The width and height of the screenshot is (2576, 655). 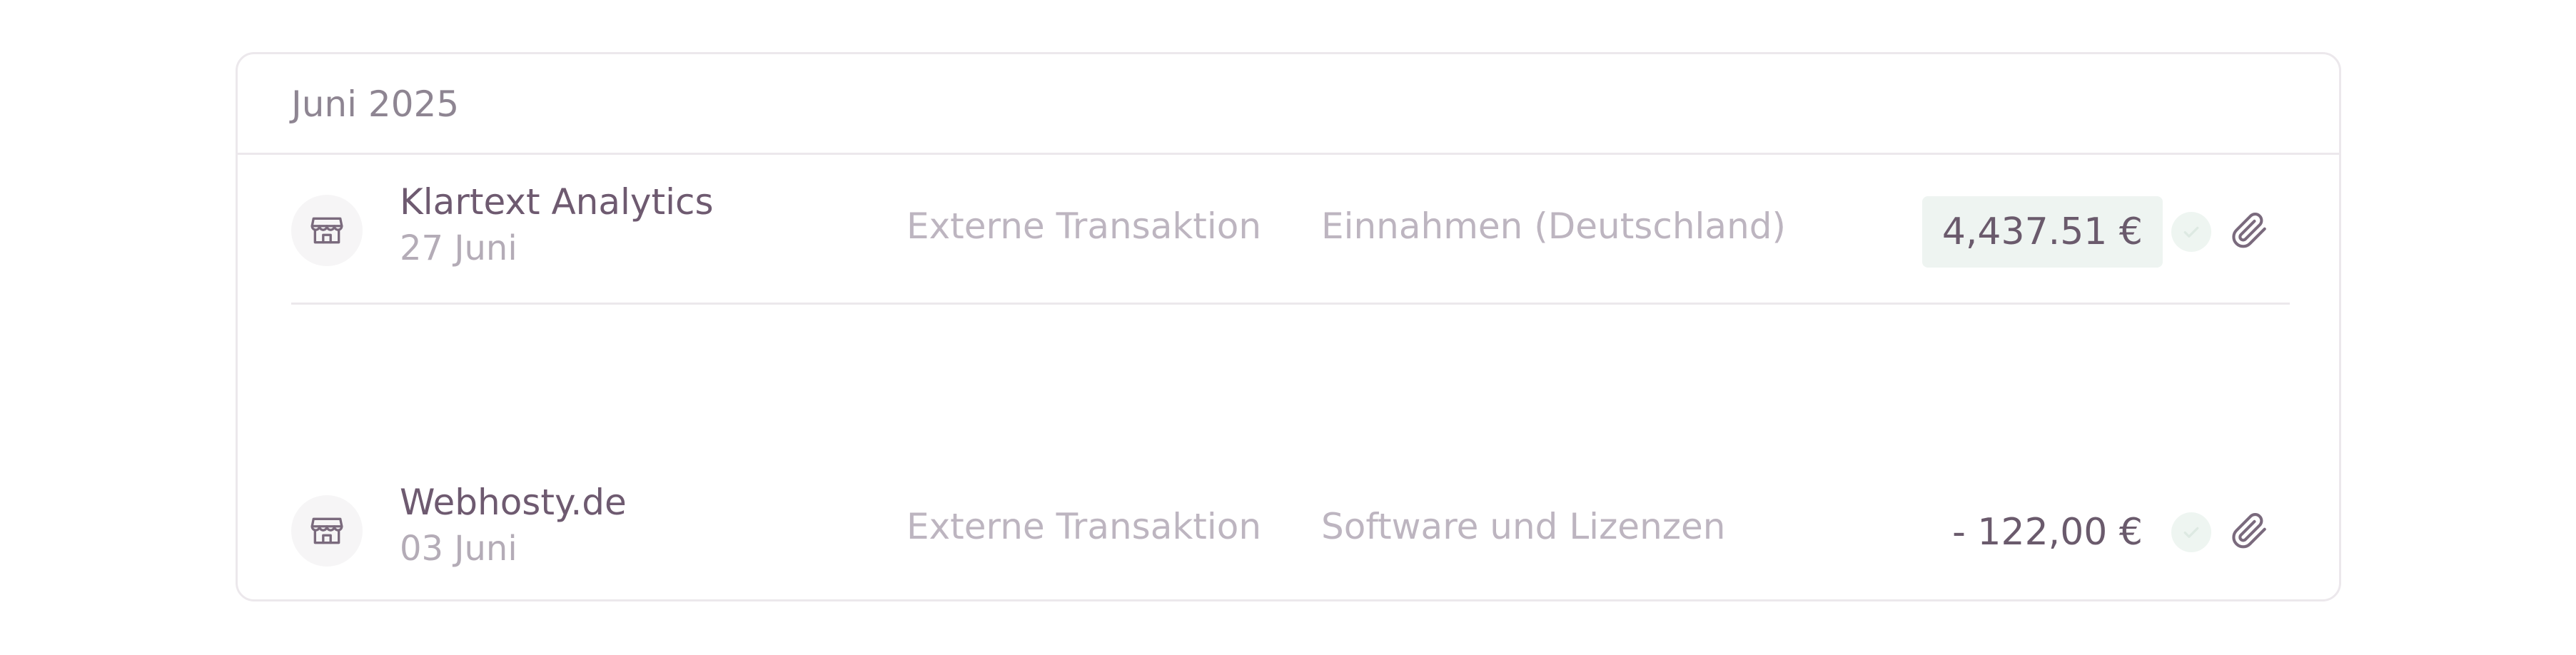 What do you see at coordinates (1288, 104) in the screenshot?
I see `month-group-header: Juni 2025` at bounding box center [1288, 104].